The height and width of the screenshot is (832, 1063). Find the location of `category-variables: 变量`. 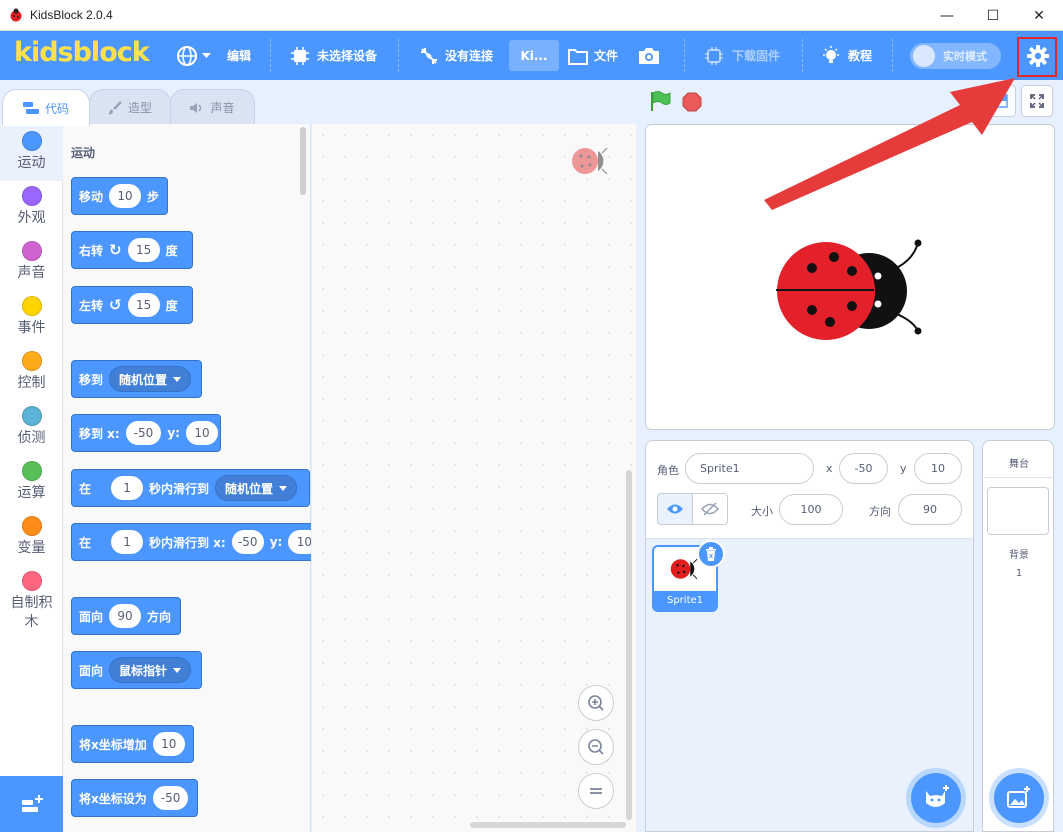

category-variables: 变量 is located at coordinates (31, 538).